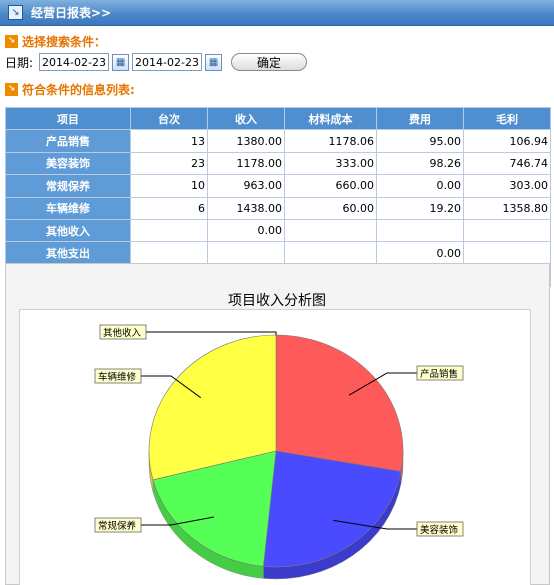 The image size is (554, 585). Describe the element at coordinates (439, 374) in the screenshot. I see `slice-label: 产品销售` at that location.